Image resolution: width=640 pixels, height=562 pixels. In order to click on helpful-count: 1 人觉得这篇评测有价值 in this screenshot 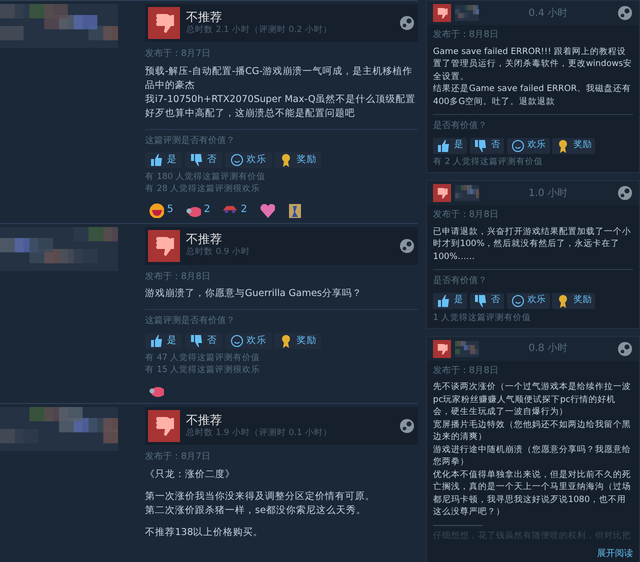, I will do `click(482, 318)`.